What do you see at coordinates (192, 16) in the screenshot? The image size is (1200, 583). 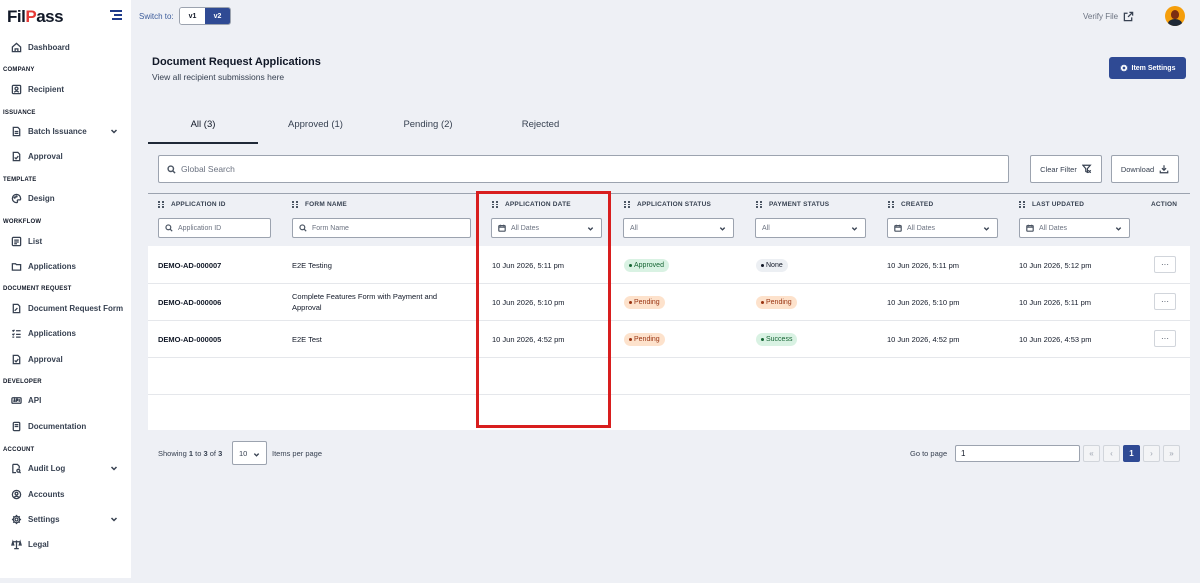 I see `version-v1-button: v1` at bounding box center [192, 16].